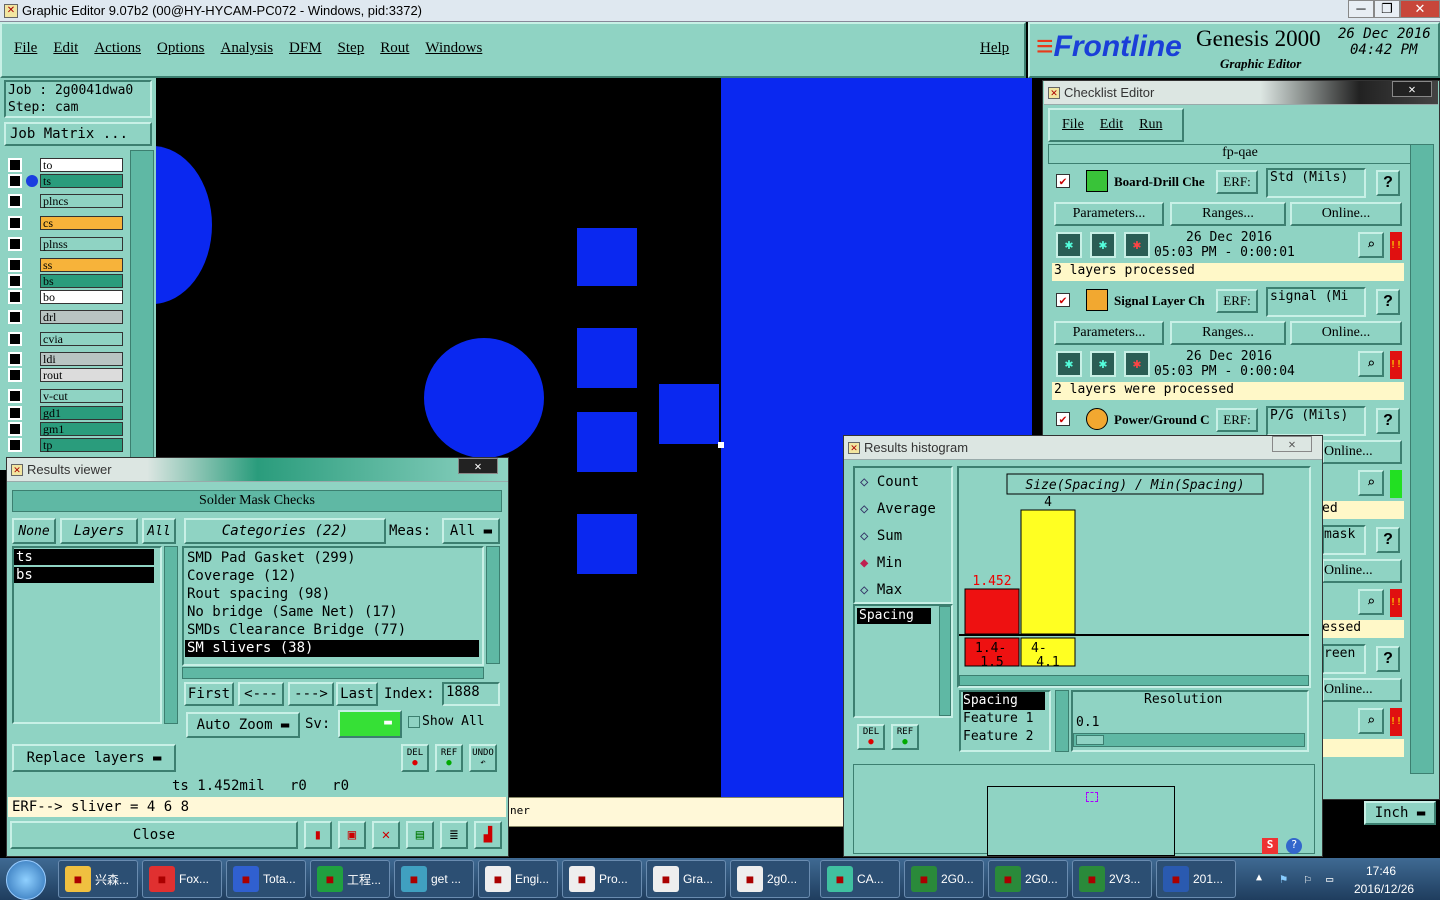 The image size is (1440, 900). What do you see at coordinates (945, 661) in the screenshot?
I see `field-list-scrollbar` at bounding box center [945, 661].